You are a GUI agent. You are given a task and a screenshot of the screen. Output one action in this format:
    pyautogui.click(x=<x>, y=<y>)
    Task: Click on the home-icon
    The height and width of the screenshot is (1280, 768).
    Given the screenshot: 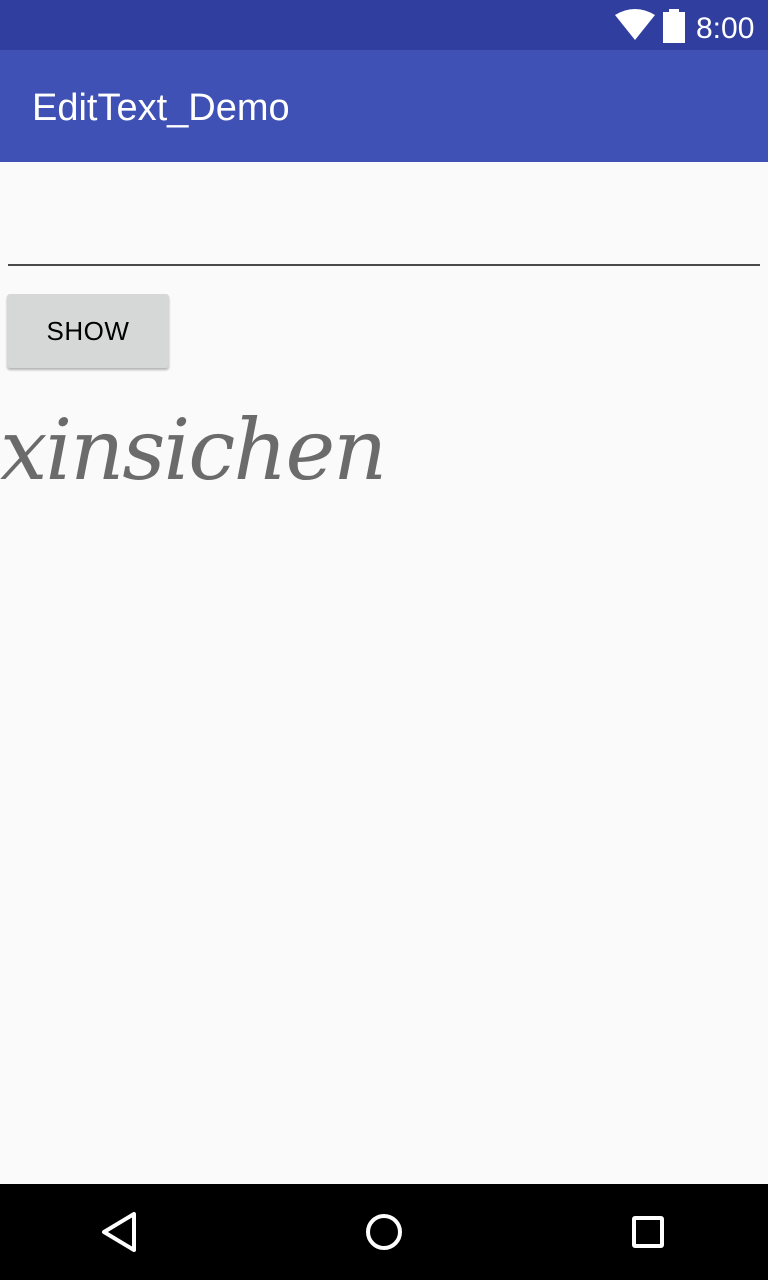 What is the action you would take?
    pyautogui.click(x=384, y=1232)
    